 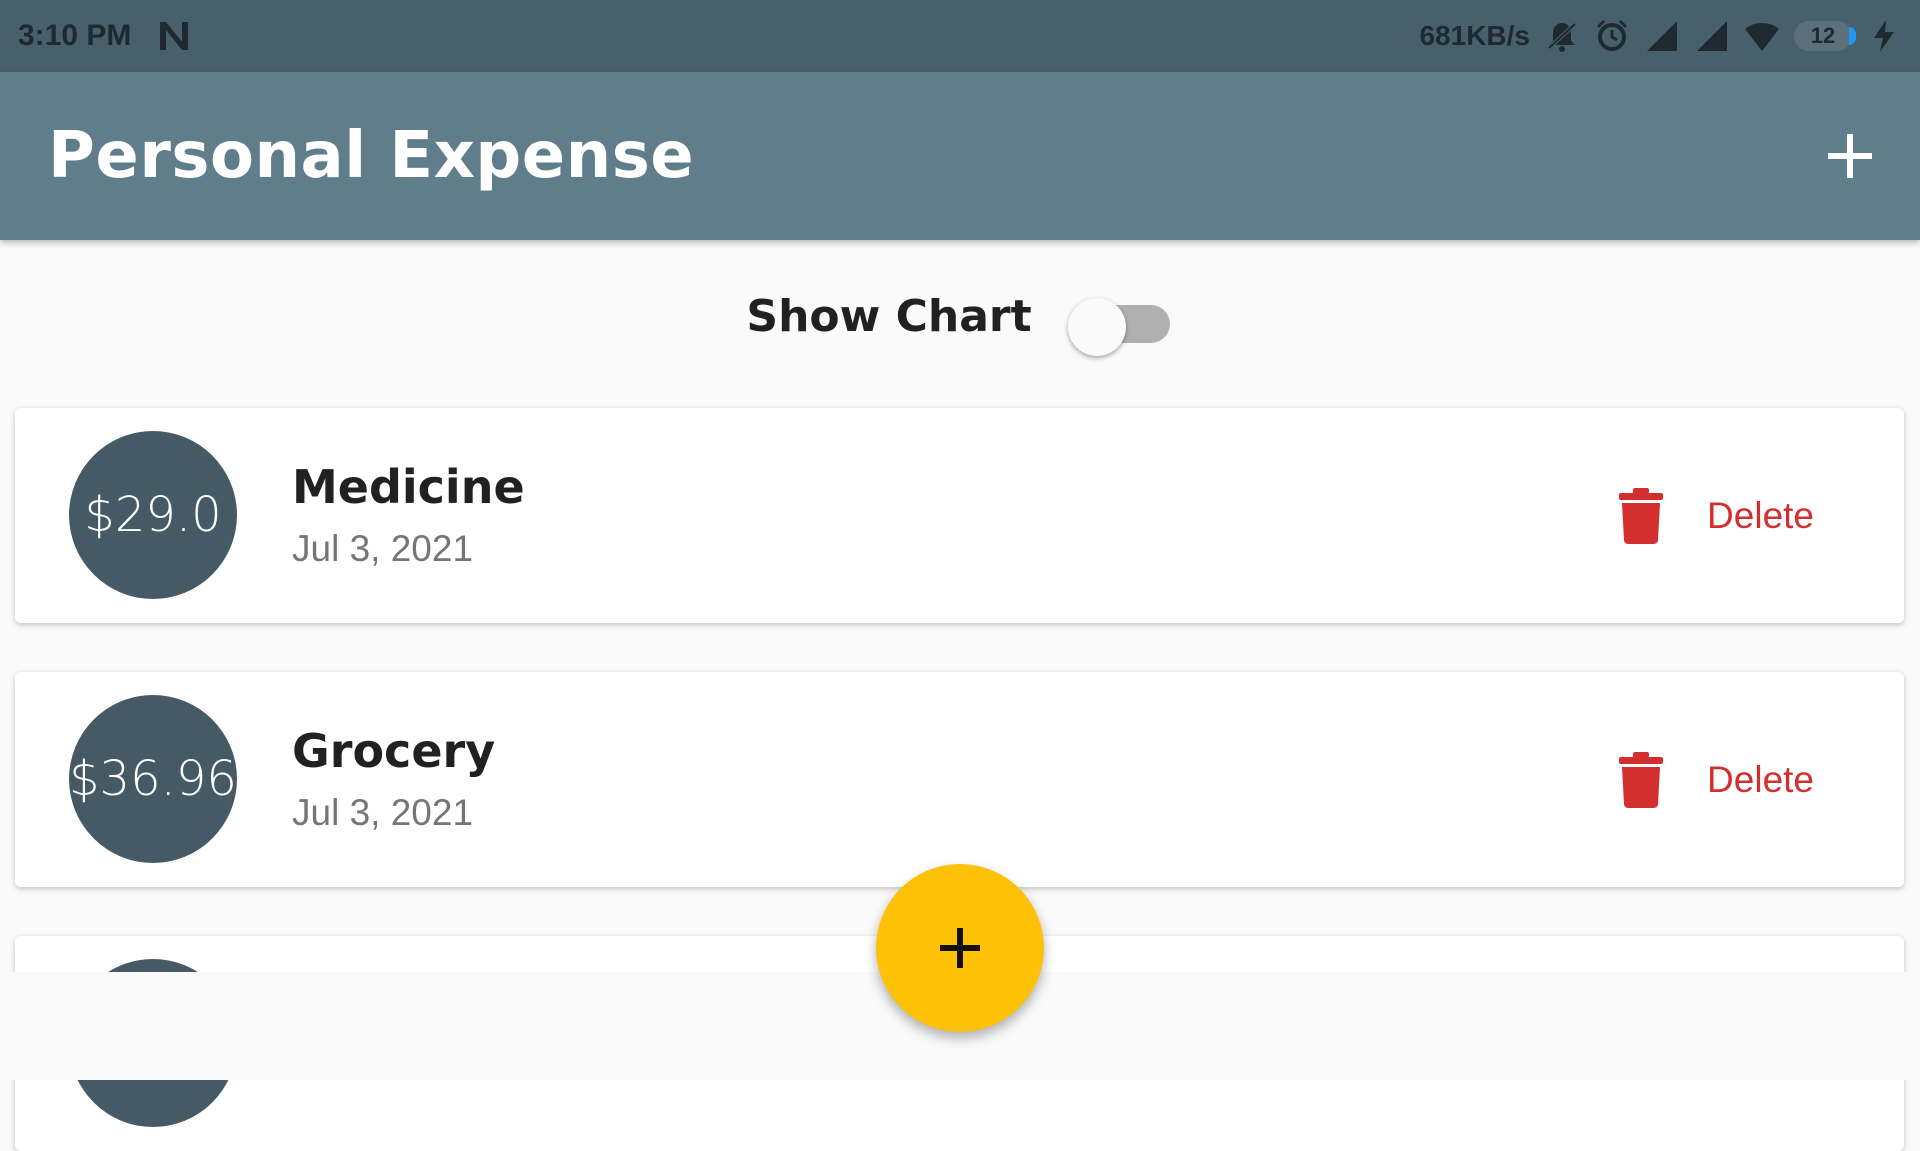 I want to click on amount-avatar: $36.96, so click(x=153, y=779).